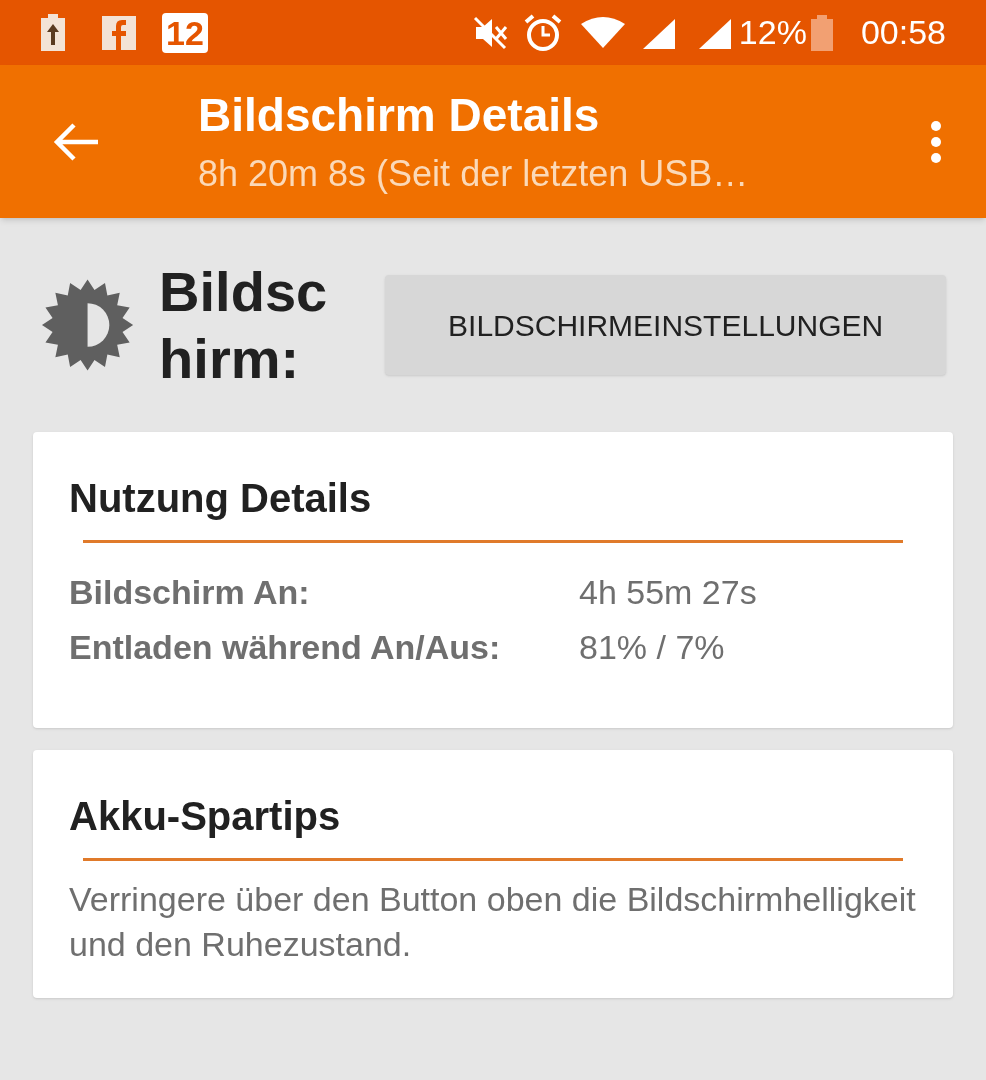 The width and height of the screenshot is (986, 1080). What do you see at coordinates (205, 817) in the screenshot?
I see `card-title: Akku-Spartips` at bounding box center [205, 817].